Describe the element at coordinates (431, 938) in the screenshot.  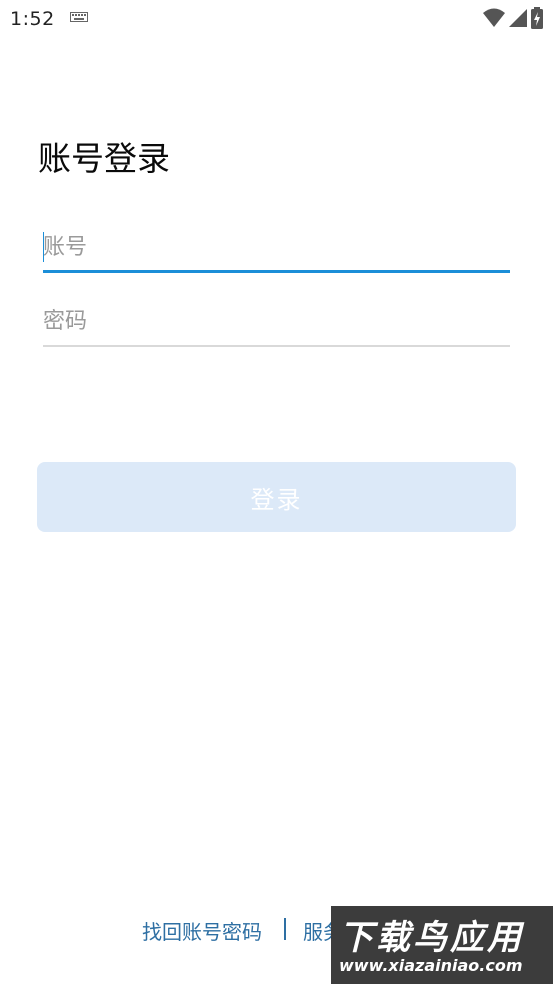
I see `watermark-title: 下载鸟应用` at that location.